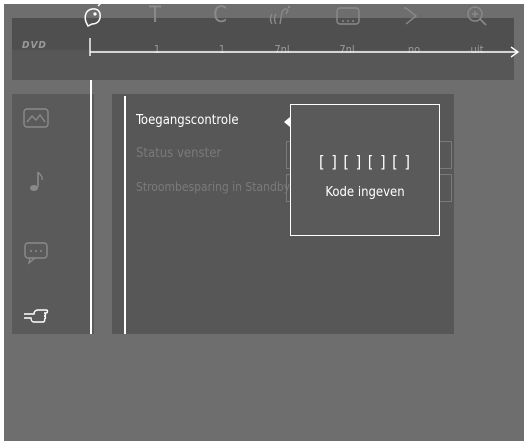 This screenshot has width=528, height=445. I want to click on language-settings-icon, so click(36, 252).